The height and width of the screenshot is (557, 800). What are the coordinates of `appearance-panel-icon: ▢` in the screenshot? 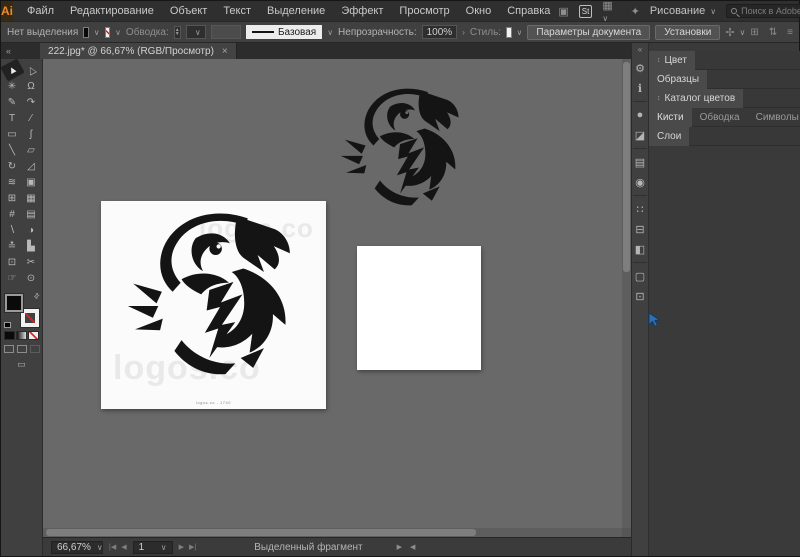 It's located at (640, 276).